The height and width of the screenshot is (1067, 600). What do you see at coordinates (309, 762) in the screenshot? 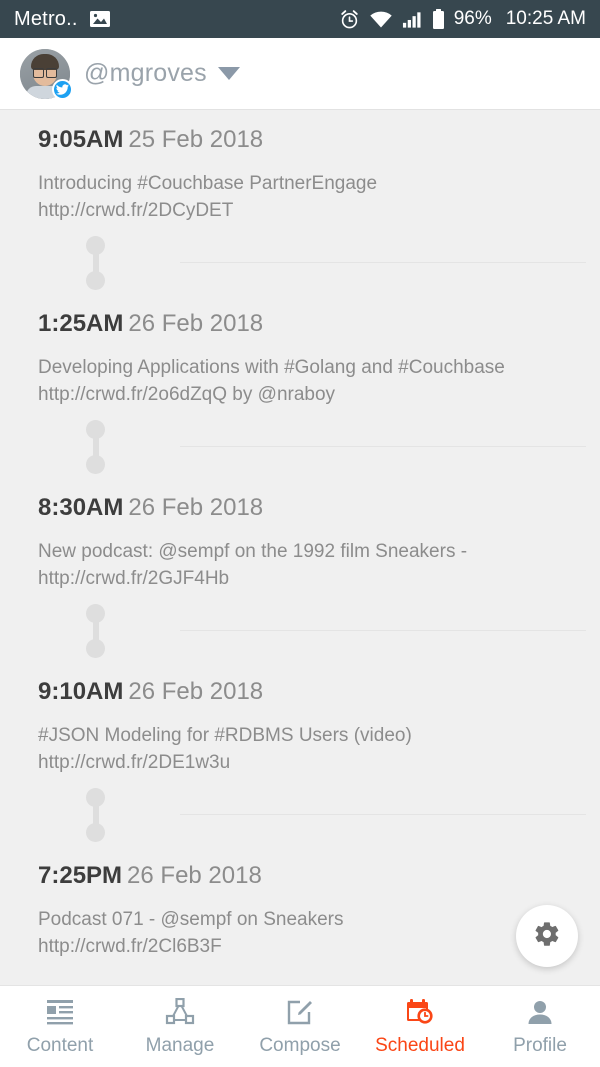
I see `post-link-line: http://crwd.fr/2DE1w3u` at bounding box center [309, 762].